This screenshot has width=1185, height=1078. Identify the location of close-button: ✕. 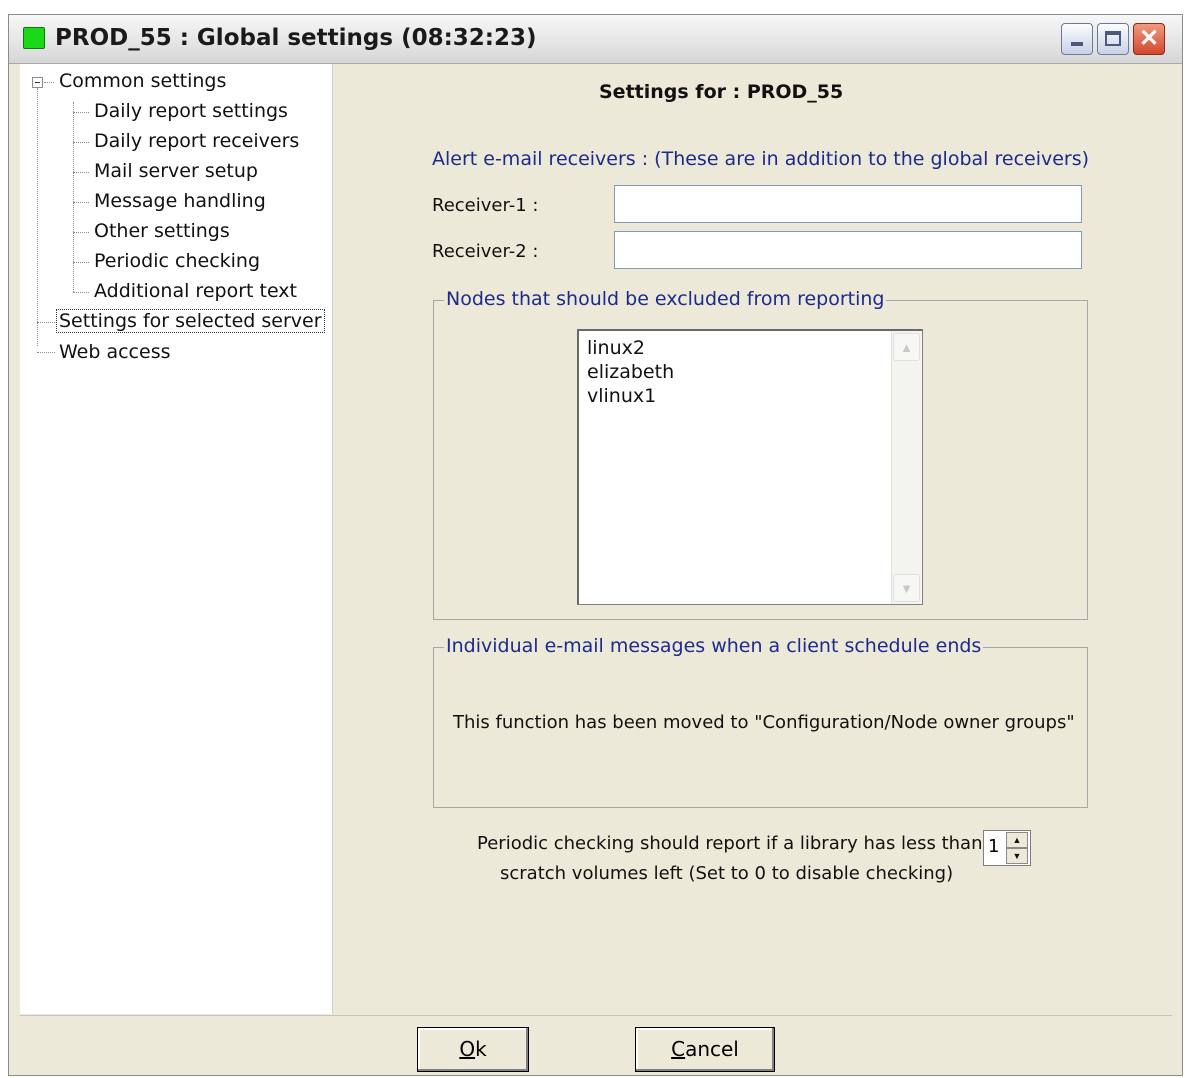
(1149, 39).